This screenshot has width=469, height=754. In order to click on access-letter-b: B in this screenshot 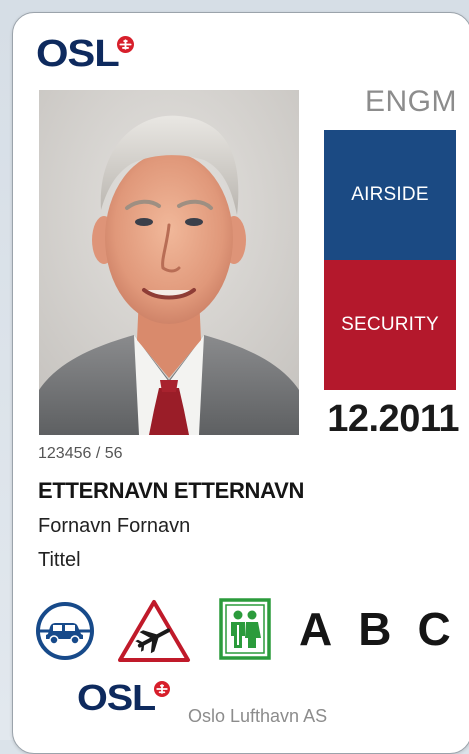, I will do `click(375, 629)`.